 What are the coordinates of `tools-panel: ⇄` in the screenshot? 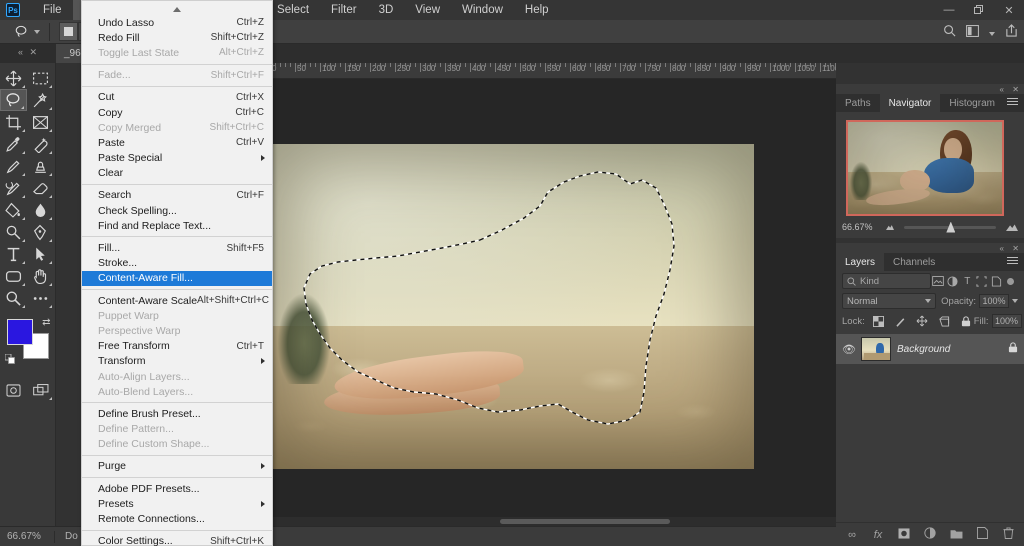 It's located at (28, 304).